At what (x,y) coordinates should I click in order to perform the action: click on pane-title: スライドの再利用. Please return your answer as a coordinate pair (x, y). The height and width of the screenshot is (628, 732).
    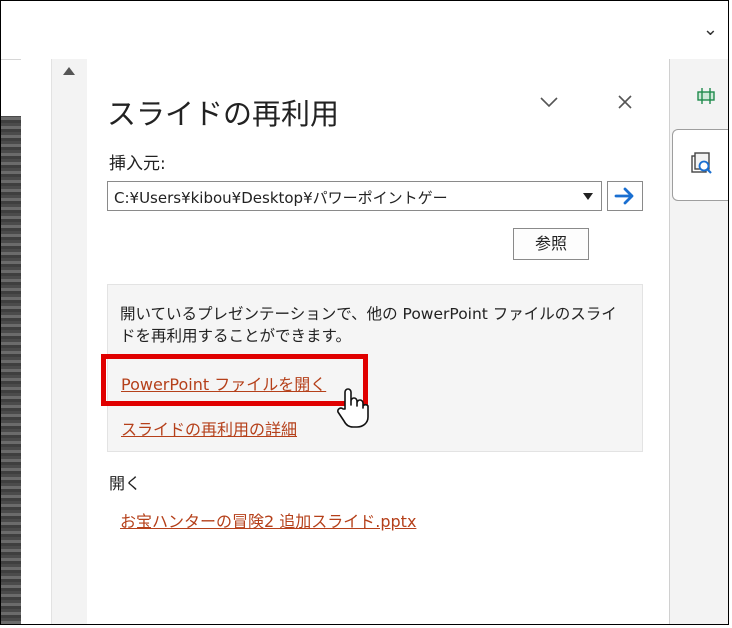
    Looking at the image, I should click on (223, 114).